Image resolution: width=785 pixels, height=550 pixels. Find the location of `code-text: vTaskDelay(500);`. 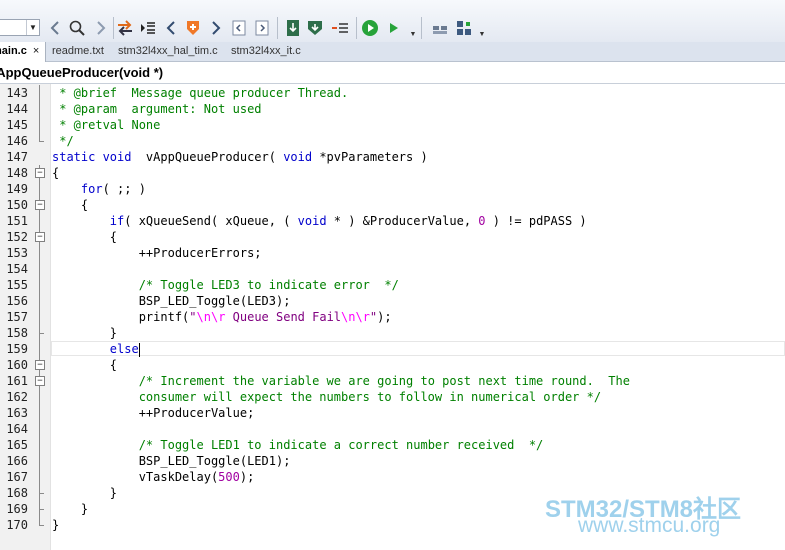

code-text: vTaskDelay(500); is located at coordinates (153, 477).